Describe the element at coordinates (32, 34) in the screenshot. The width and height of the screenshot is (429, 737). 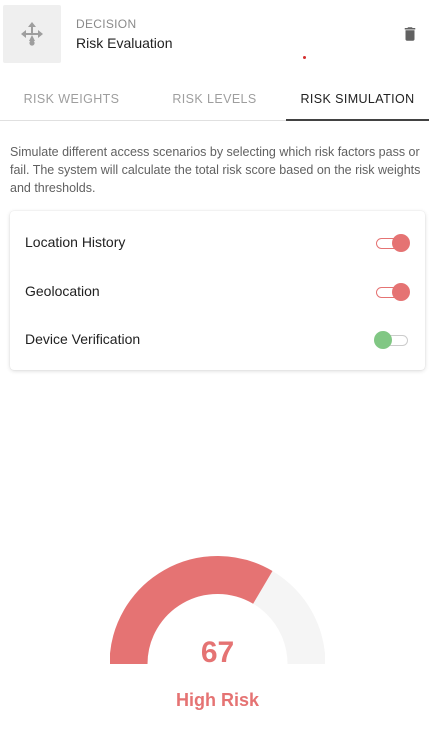
I see `move-arrows-icon` at that location.